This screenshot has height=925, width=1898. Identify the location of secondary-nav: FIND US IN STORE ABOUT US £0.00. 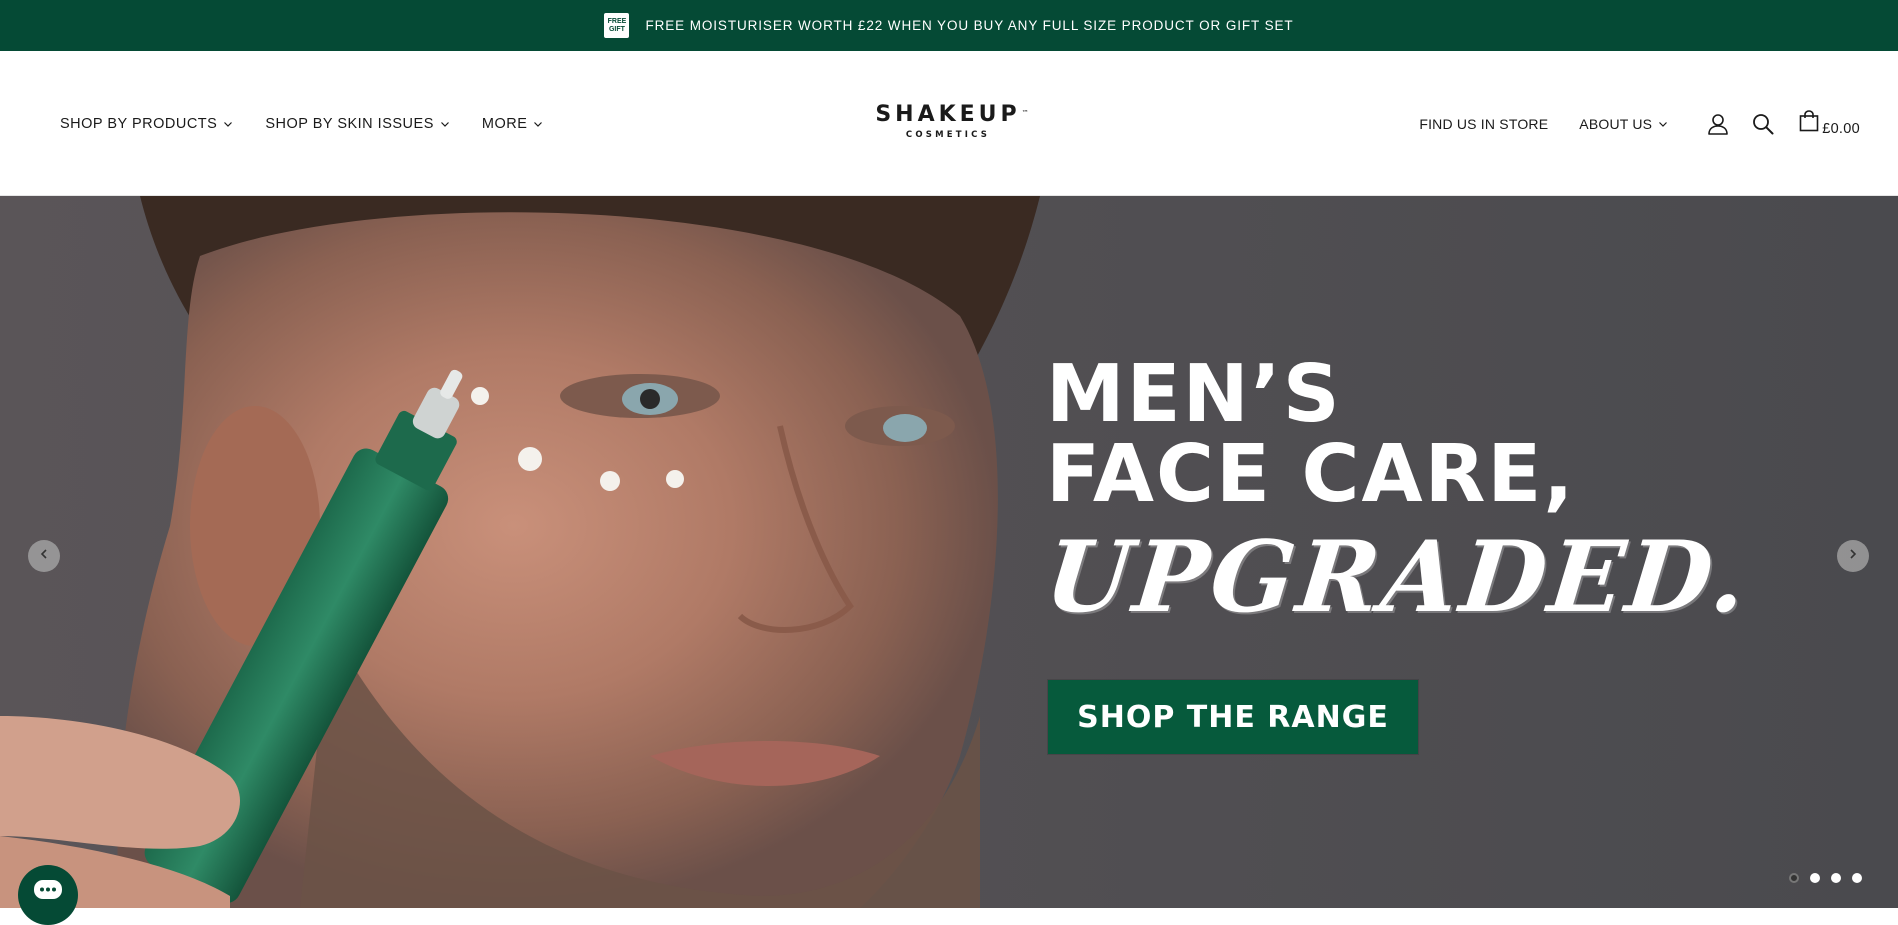
(1639, 123).